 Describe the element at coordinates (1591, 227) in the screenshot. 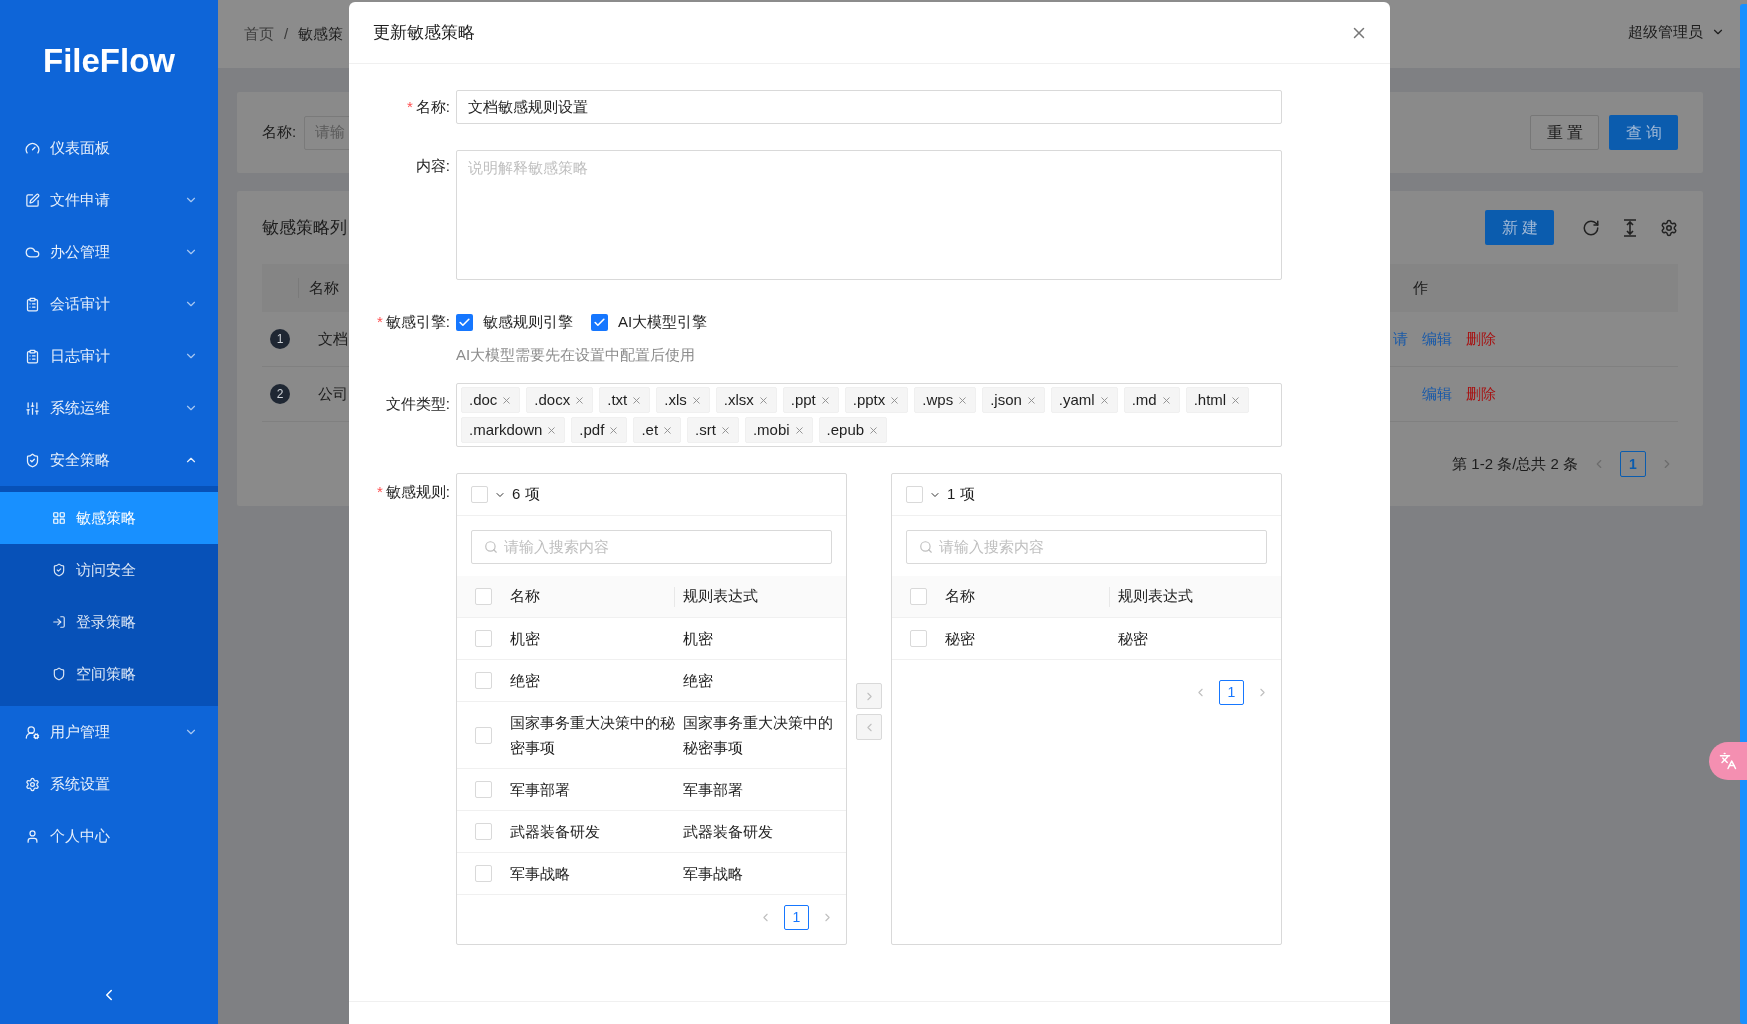

I see `refresh-icon` at that location.